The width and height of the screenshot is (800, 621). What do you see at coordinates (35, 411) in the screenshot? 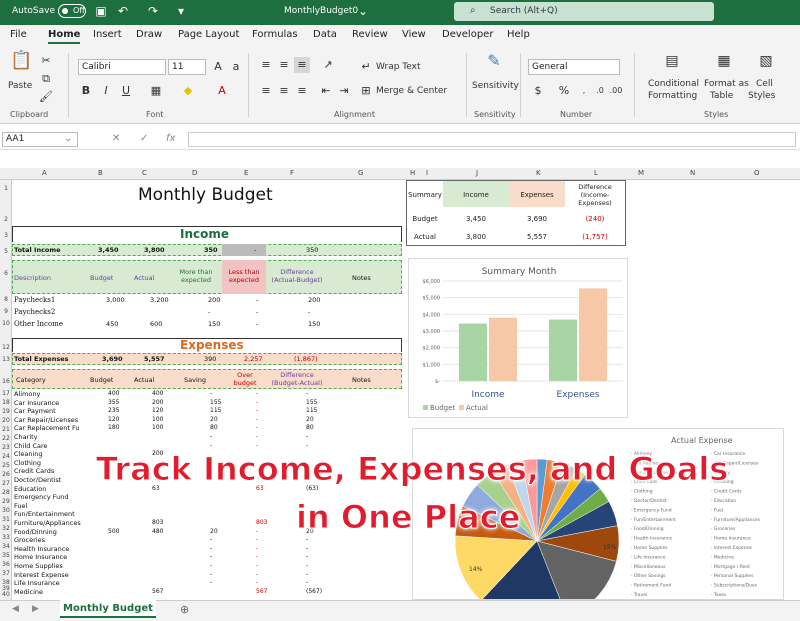
I see `expense-row-label: Car Payment` at bounding box center [35, 411].